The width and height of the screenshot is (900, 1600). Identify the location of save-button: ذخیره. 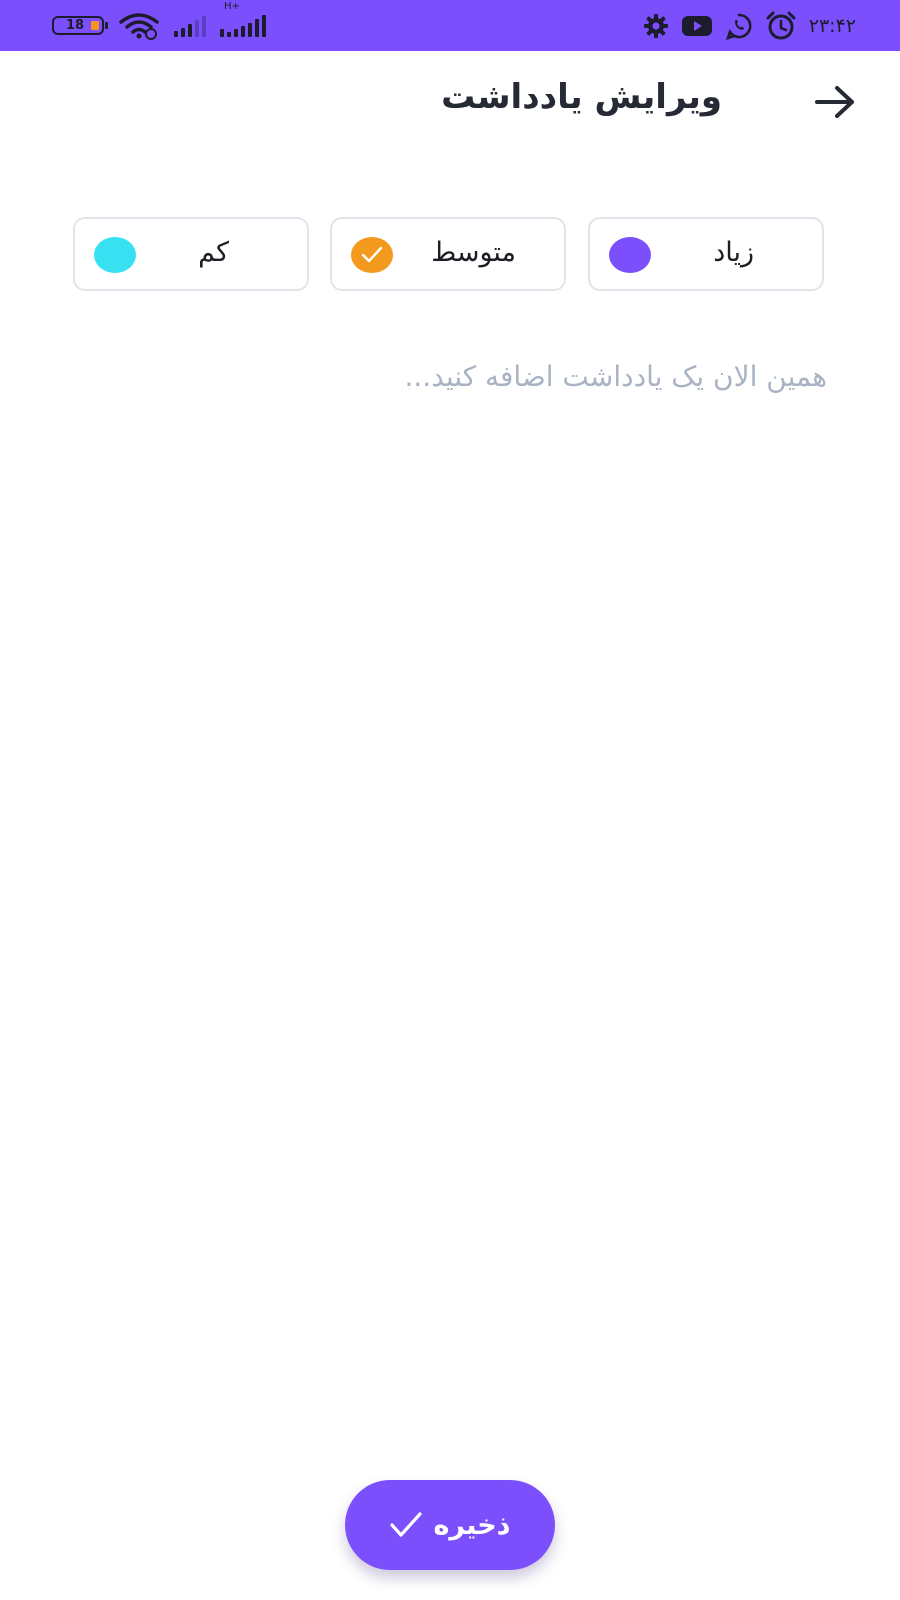
(450, 1525).